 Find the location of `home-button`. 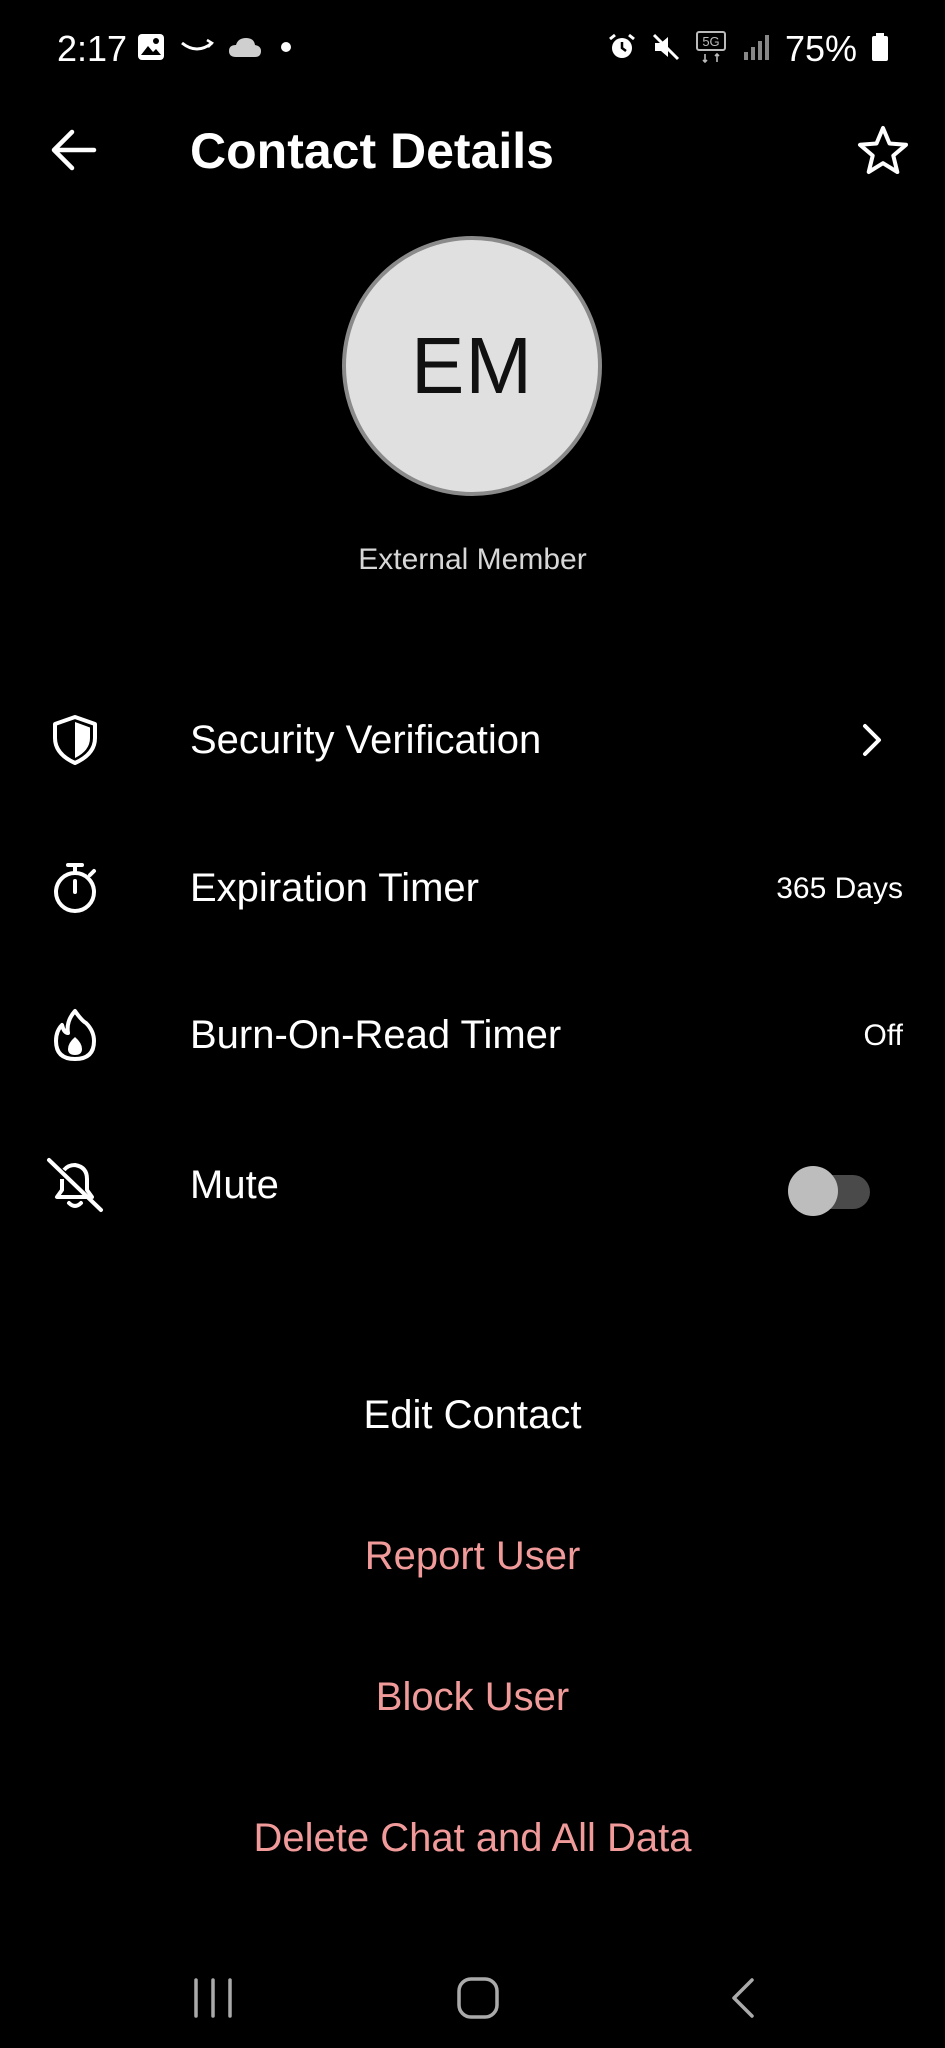

home-button is located at coordinates (478, 1998).